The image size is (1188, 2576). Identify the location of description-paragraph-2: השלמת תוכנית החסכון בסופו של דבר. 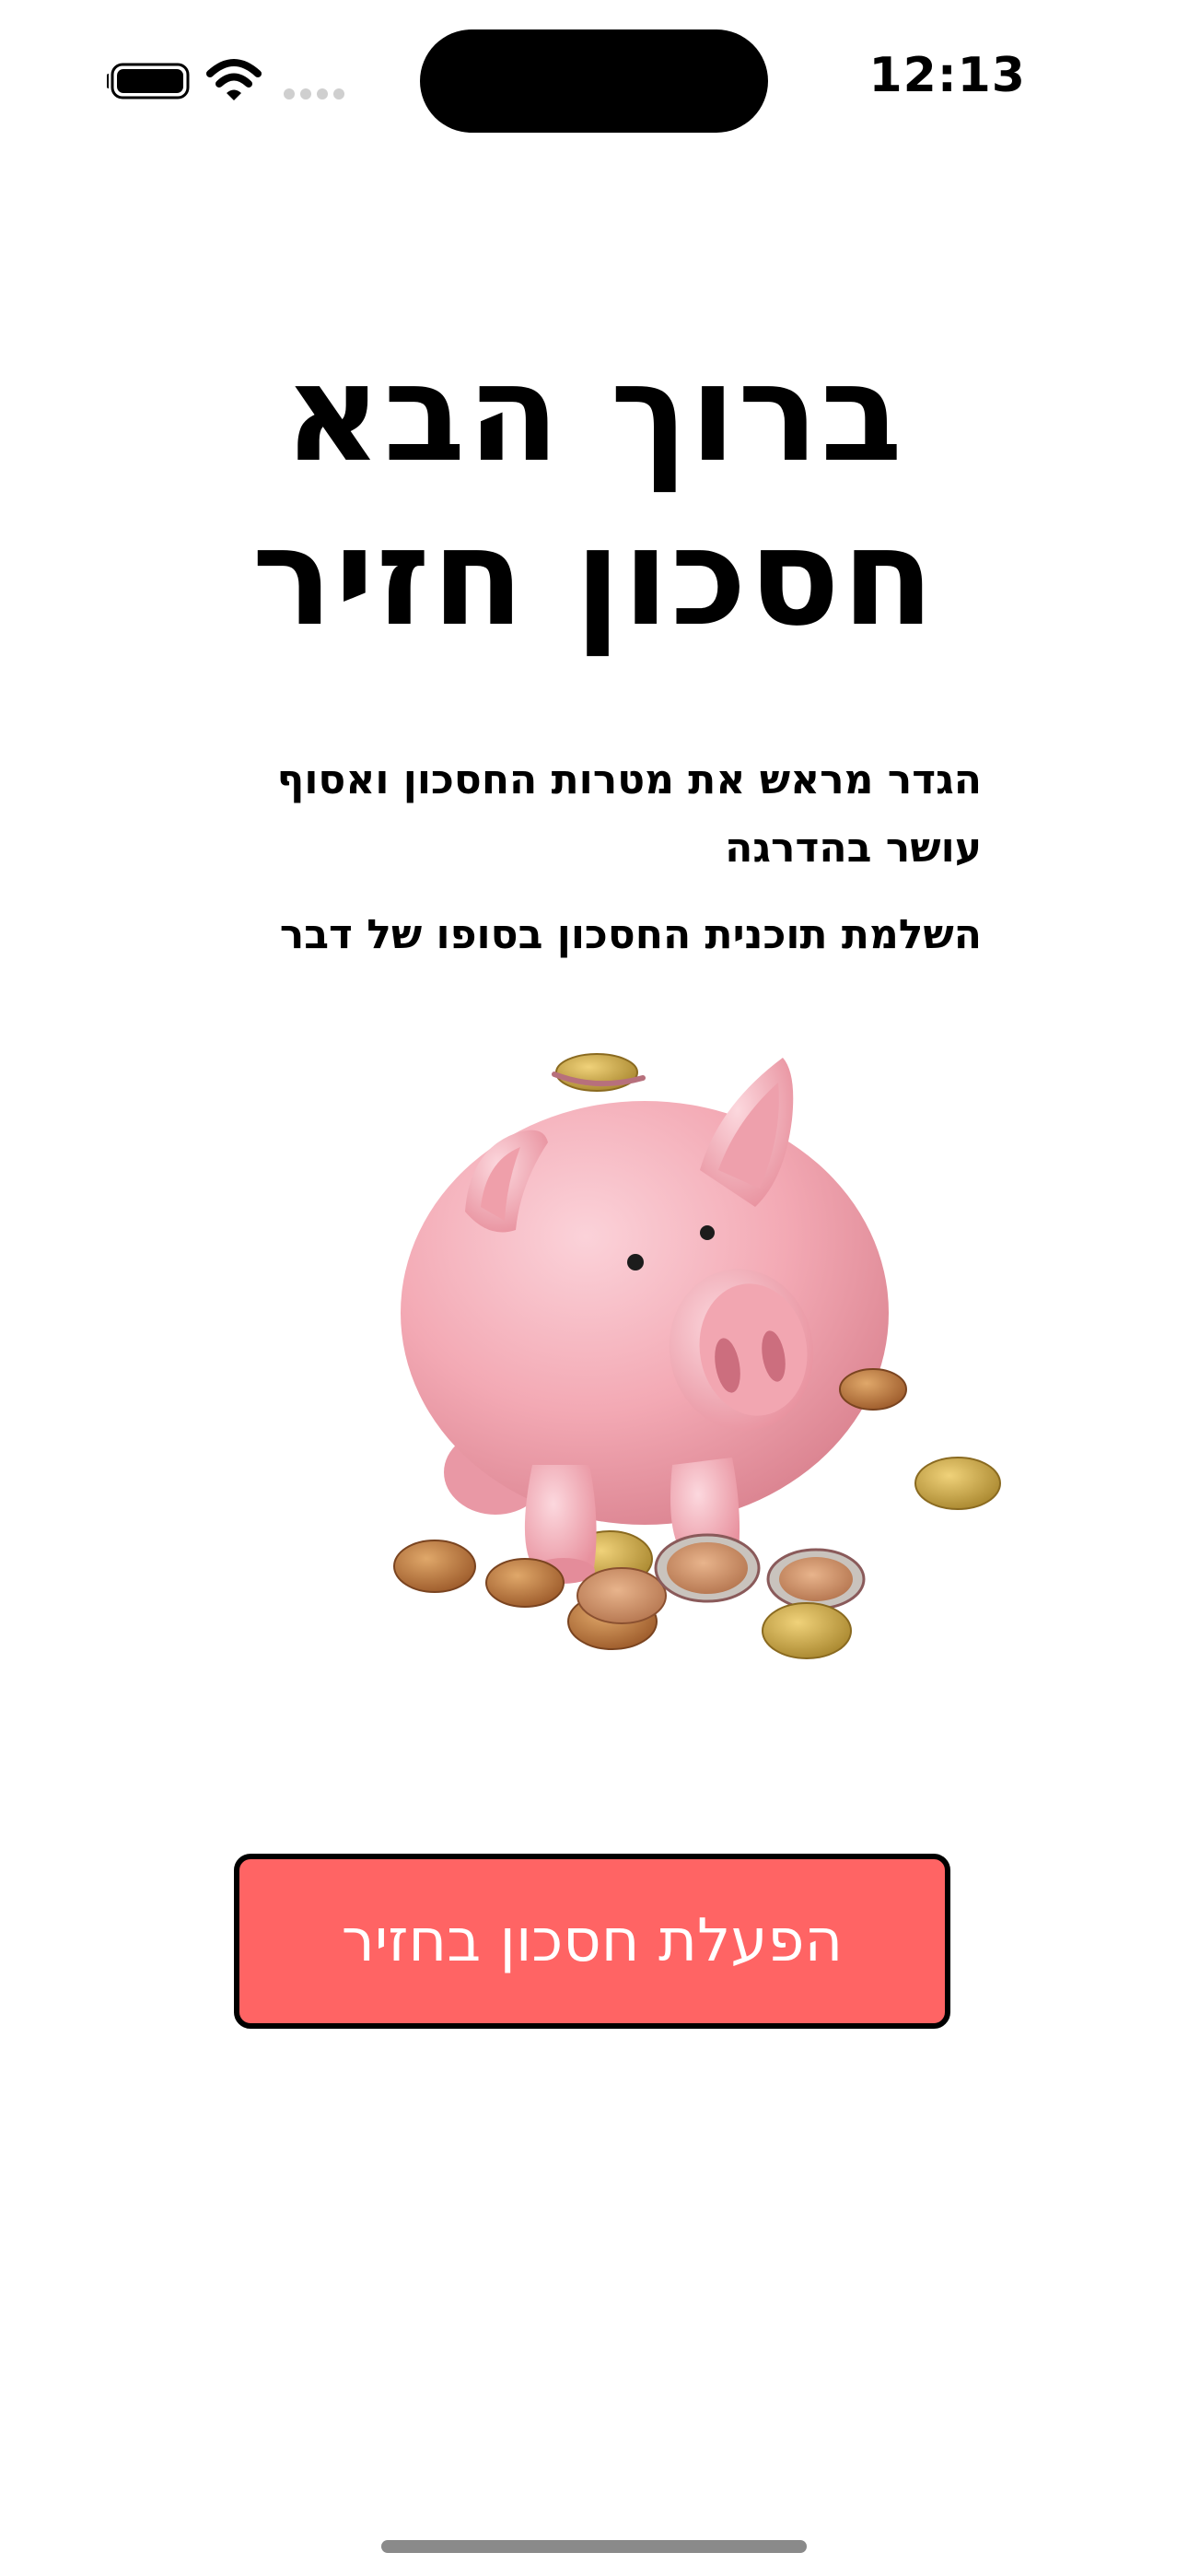
(630, 934).